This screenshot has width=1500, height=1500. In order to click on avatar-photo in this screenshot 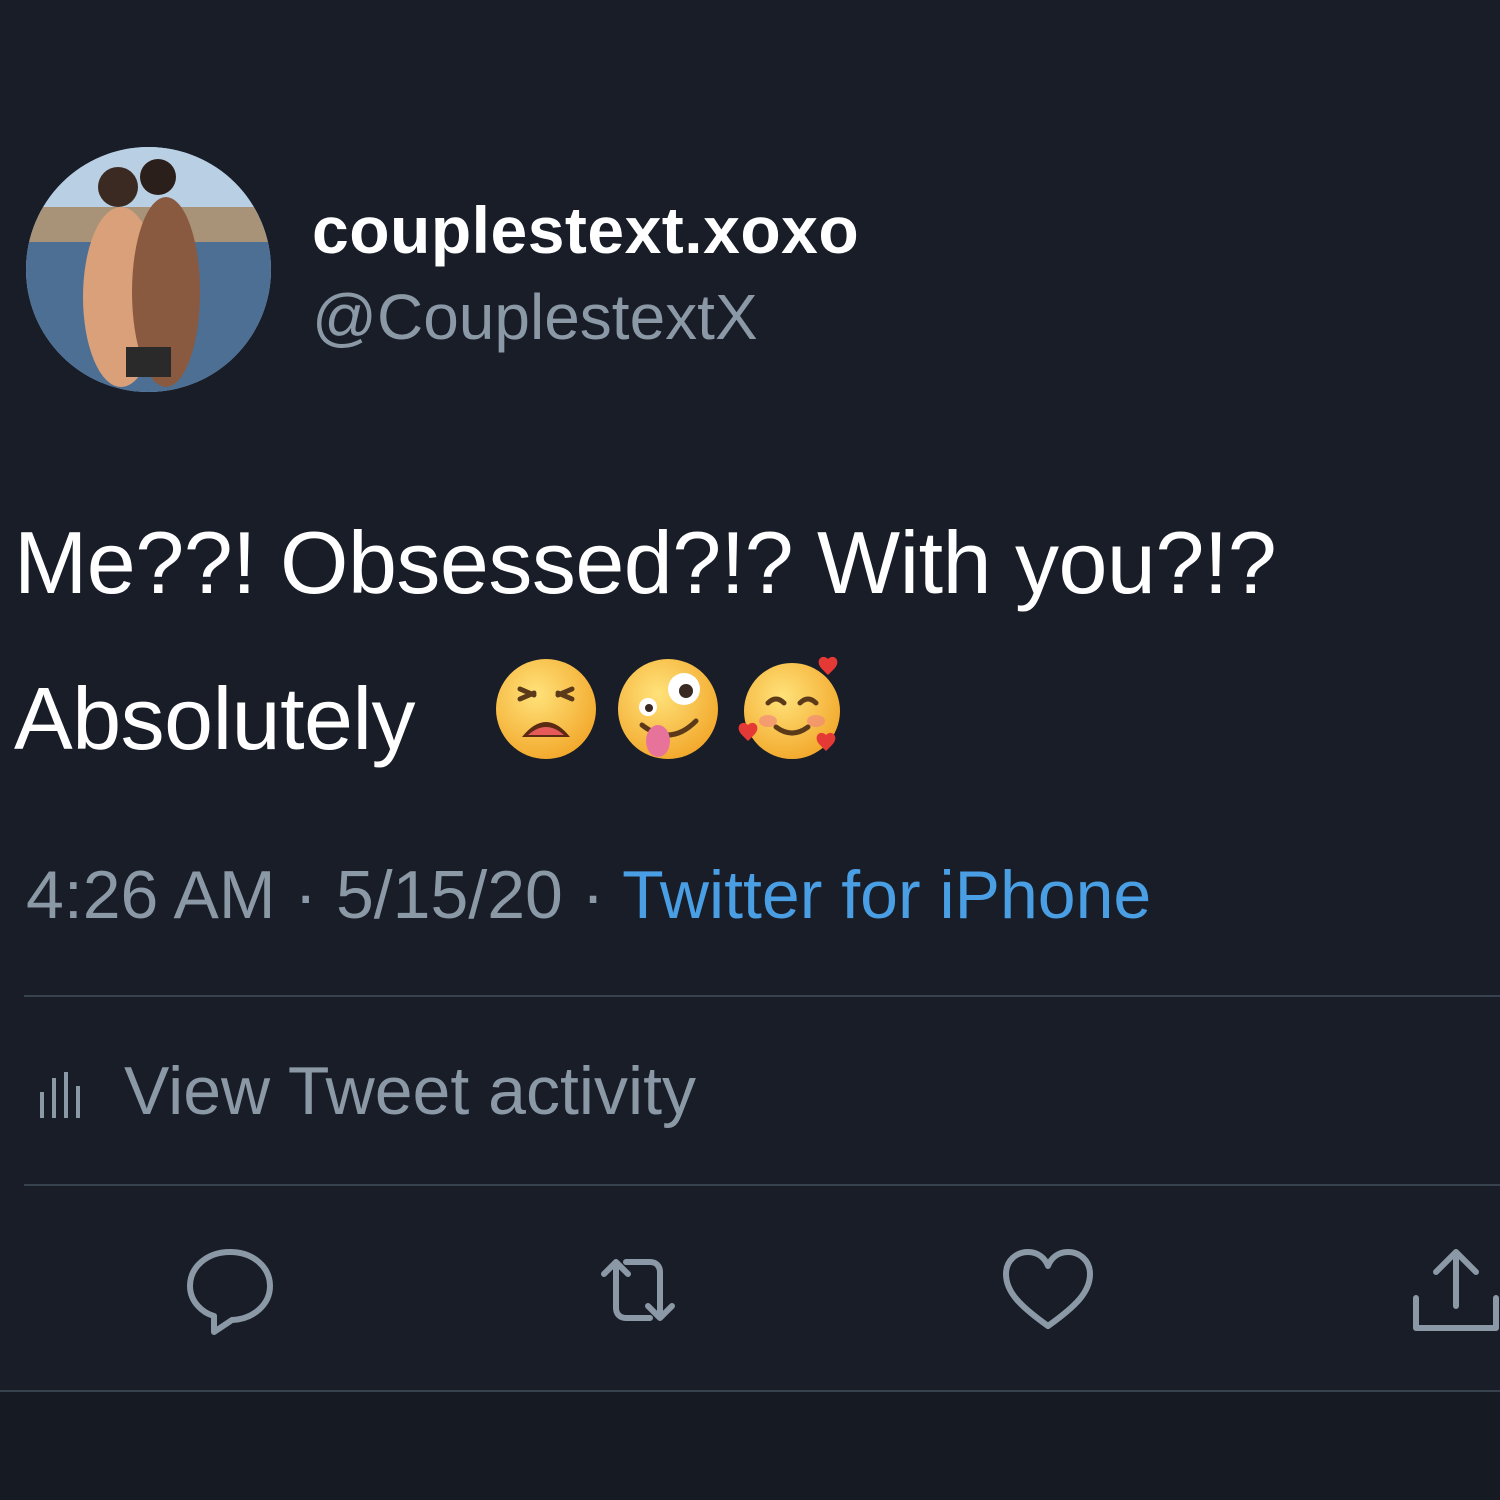, I will do `click(148, 269)`.